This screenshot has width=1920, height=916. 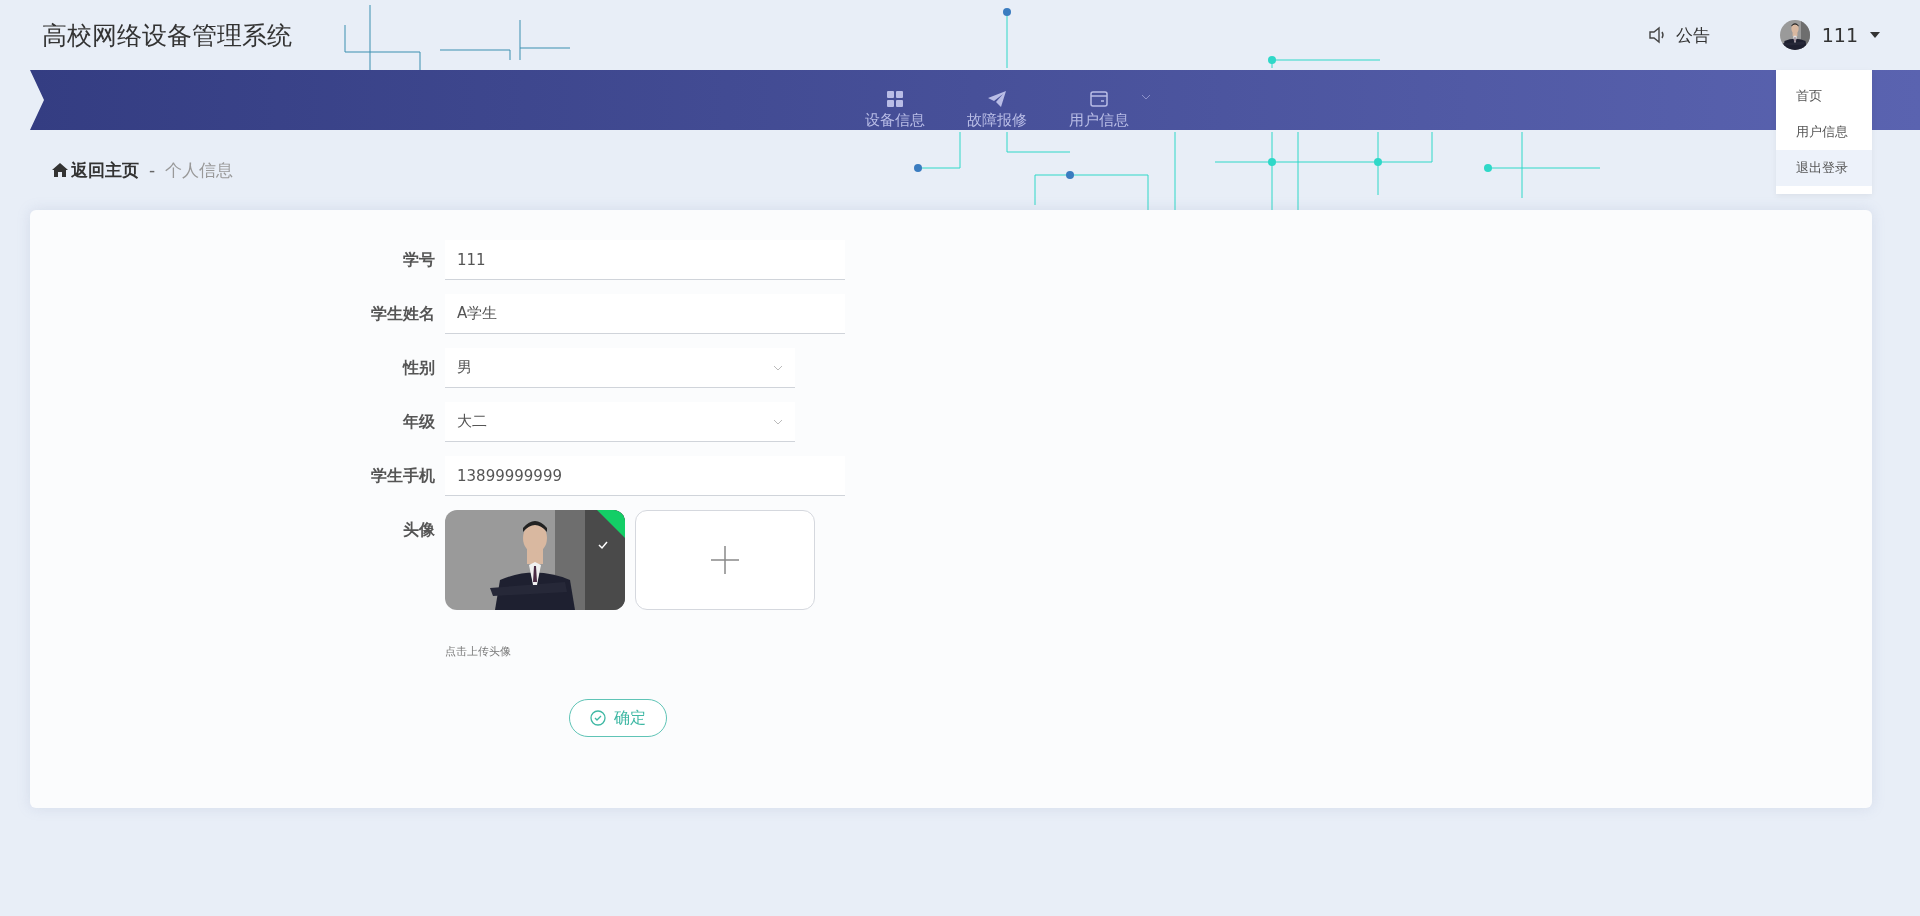 What do you see at coordinates (997, 110) in the screenshot?
I see `nav-tab: 故障报修` at bounding box center [997, 110].